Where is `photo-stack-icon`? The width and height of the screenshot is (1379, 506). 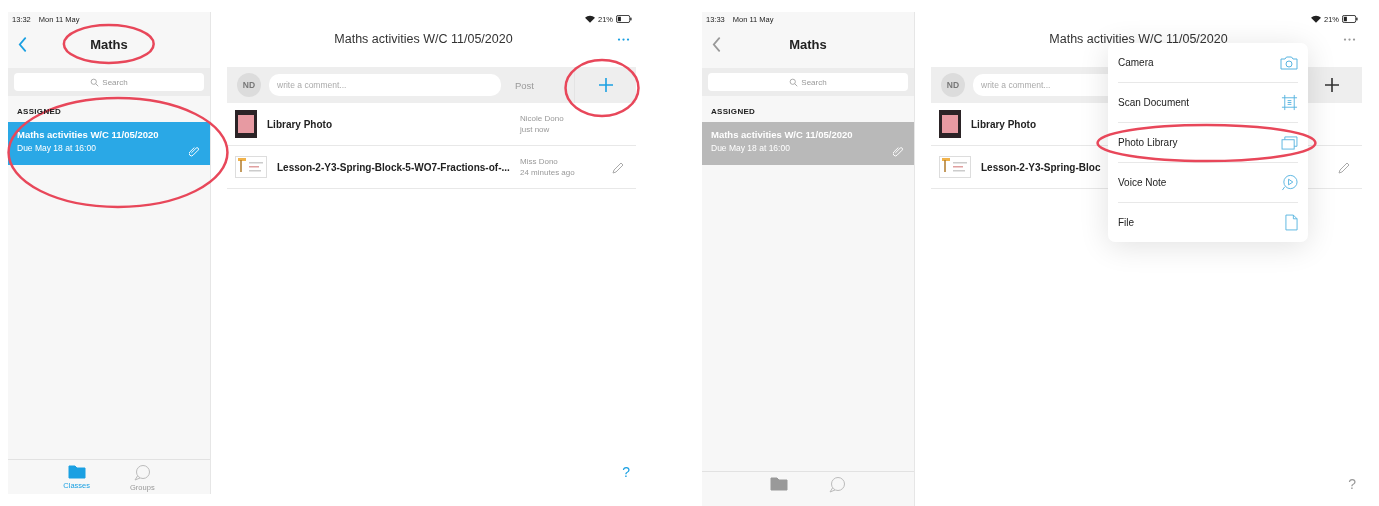
photo-stack-icon is located at coordinates (1289, 142).